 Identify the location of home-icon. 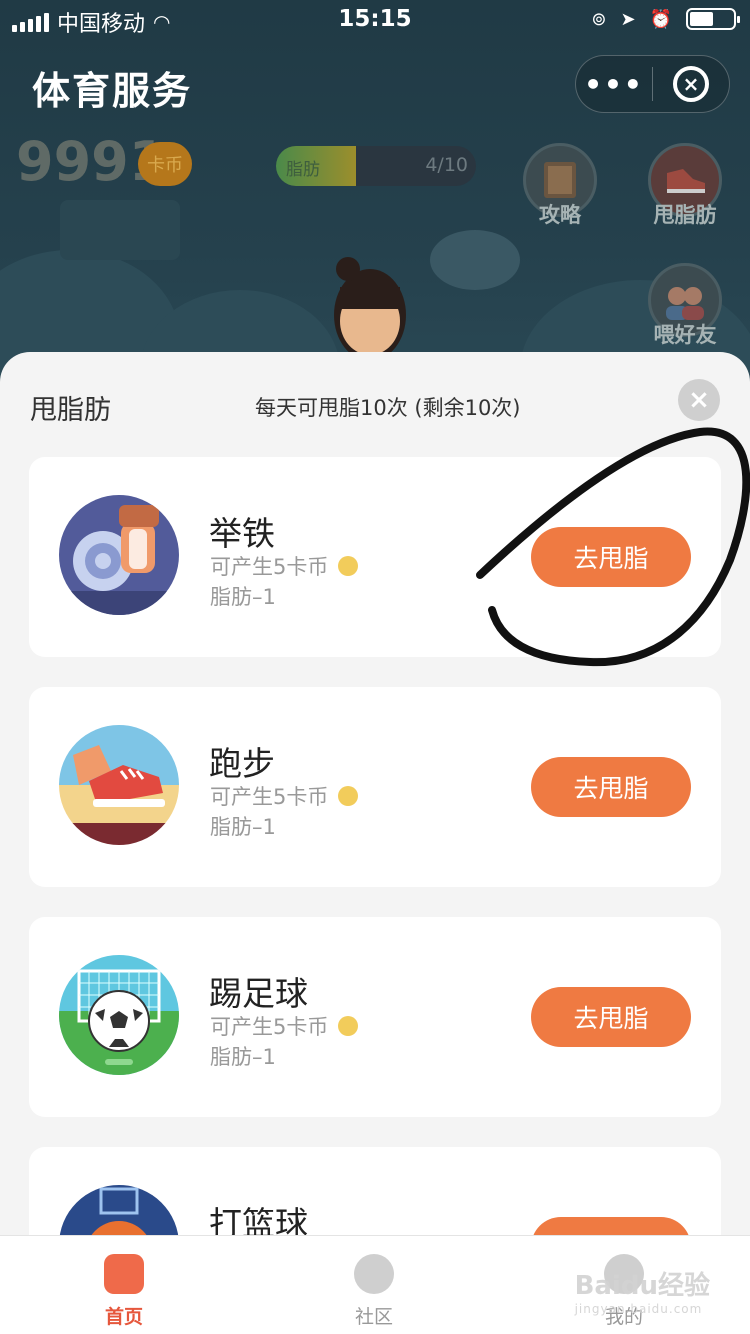
(124, 1274).